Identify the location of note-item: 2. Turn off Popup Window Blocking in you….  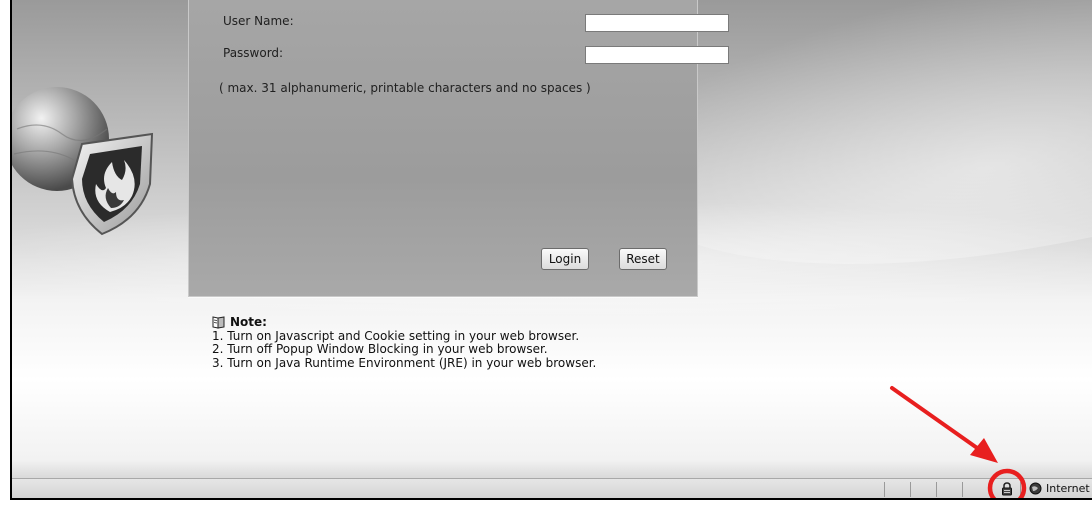
(380, 349).